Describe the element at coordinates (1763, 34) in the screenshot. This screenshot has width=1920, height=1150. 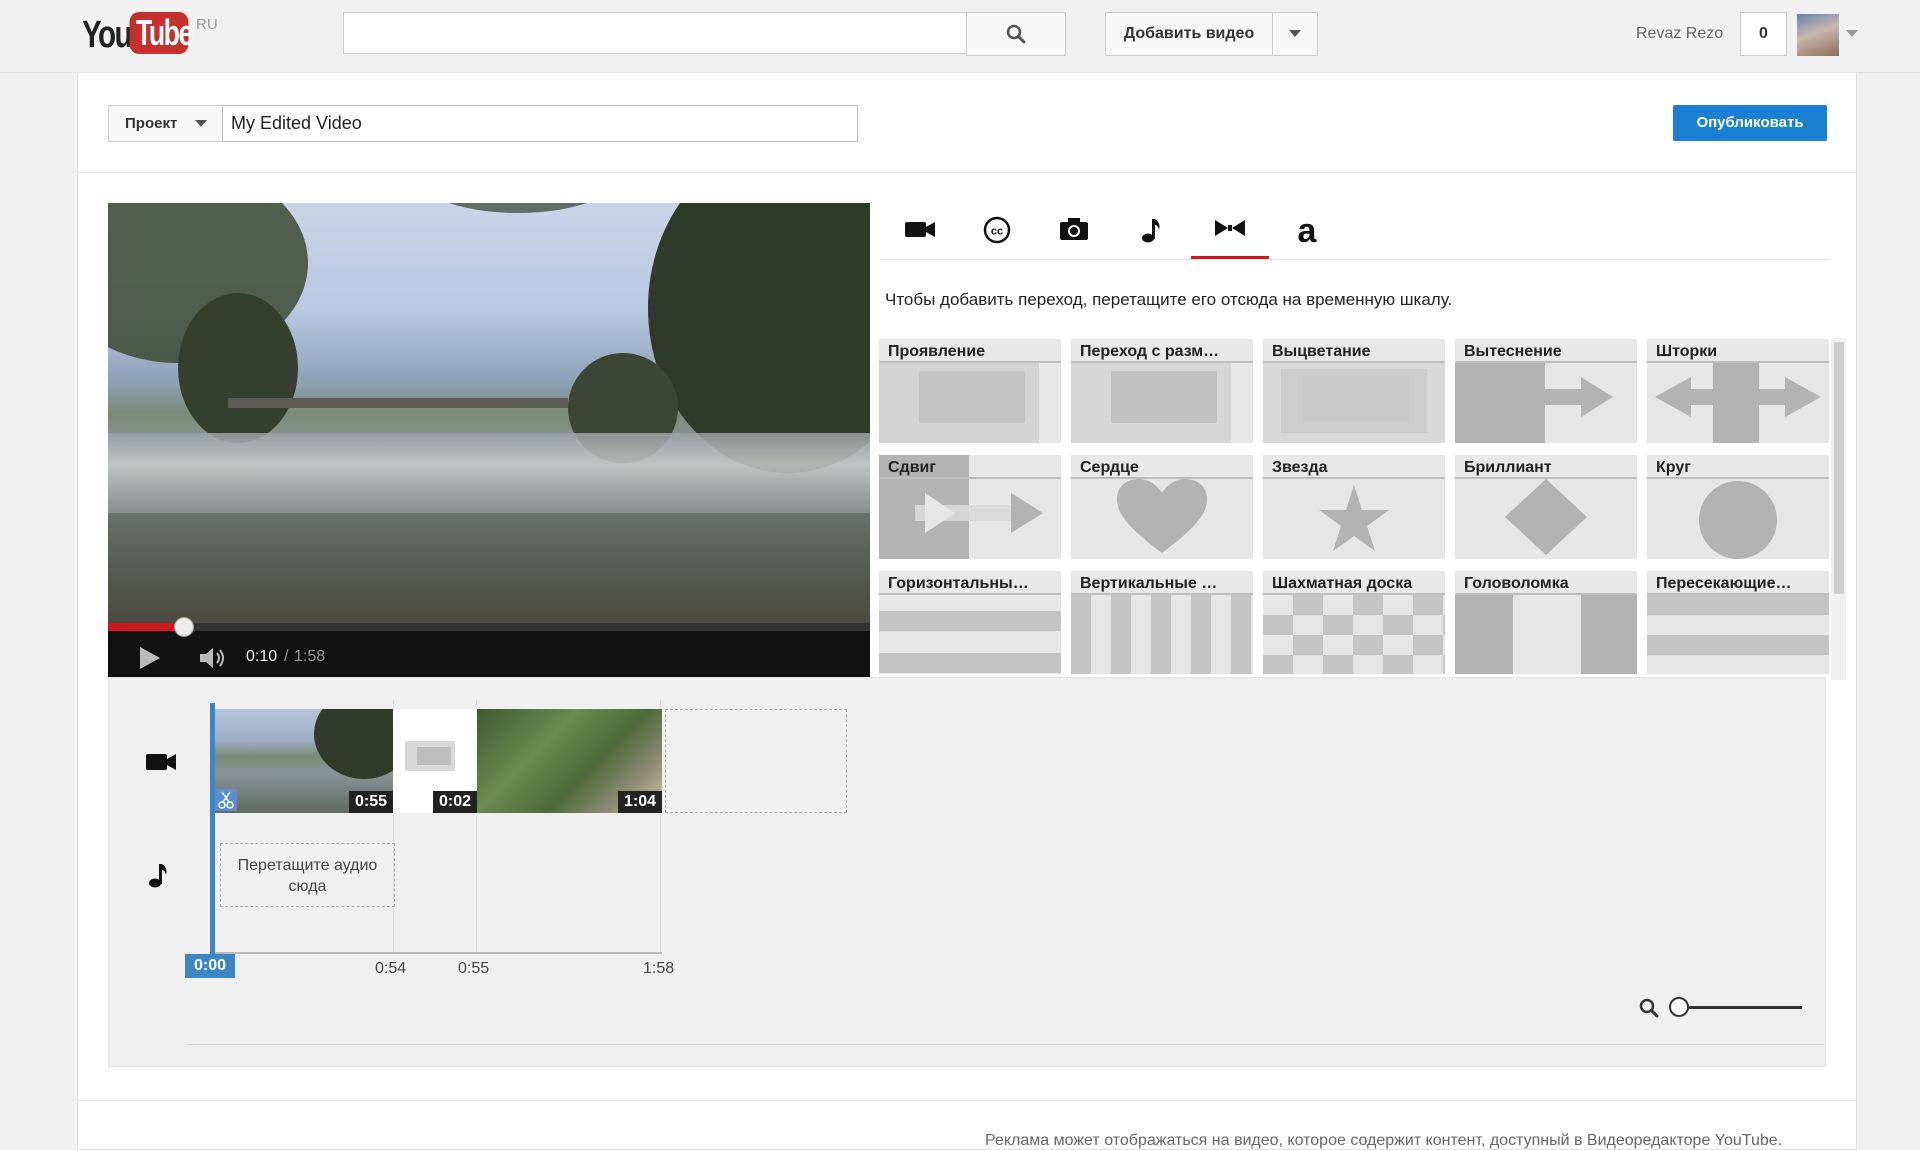
I see `notification-count-button: 0` at that location.